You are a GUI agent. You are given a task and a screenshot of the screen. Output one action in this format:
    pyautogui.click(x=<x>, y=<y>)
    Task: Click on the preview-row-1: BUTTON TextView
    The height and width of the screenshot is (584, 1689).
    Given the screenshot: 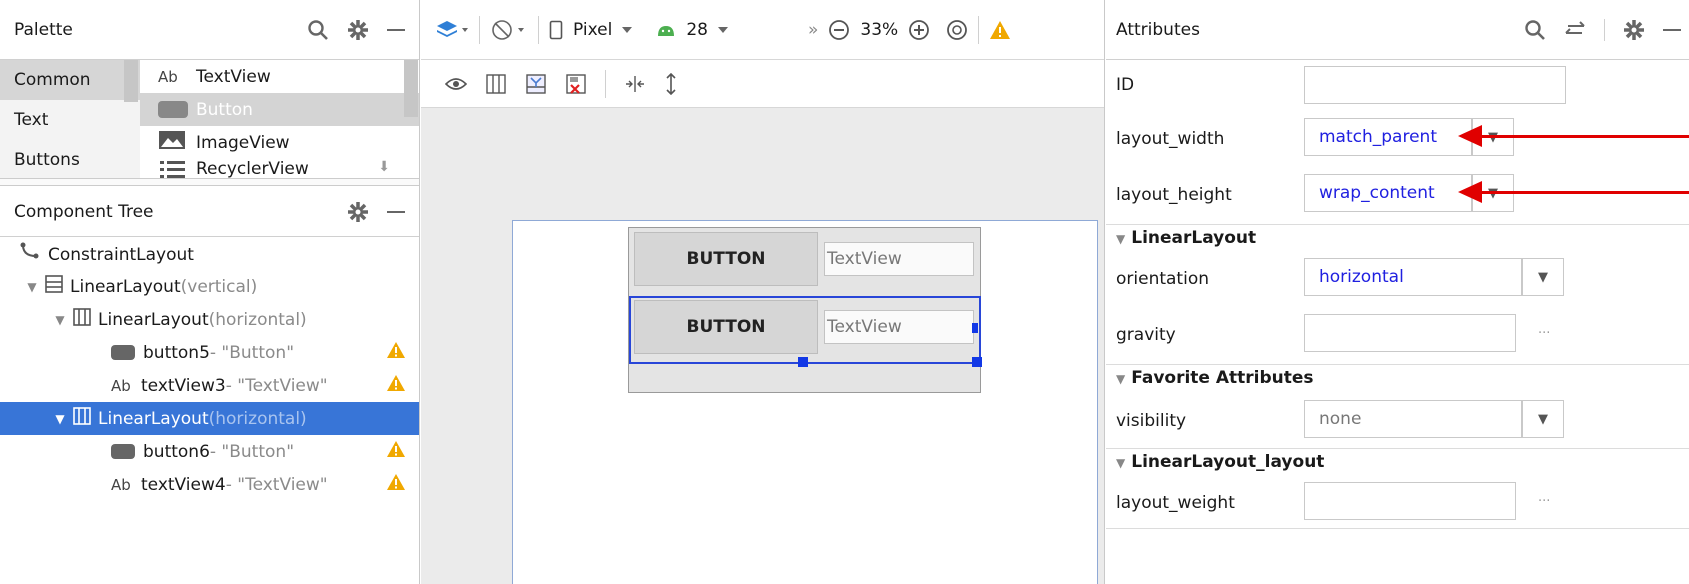 What is the action you would take?
    pyautogui.click(x=804, y=260)
    